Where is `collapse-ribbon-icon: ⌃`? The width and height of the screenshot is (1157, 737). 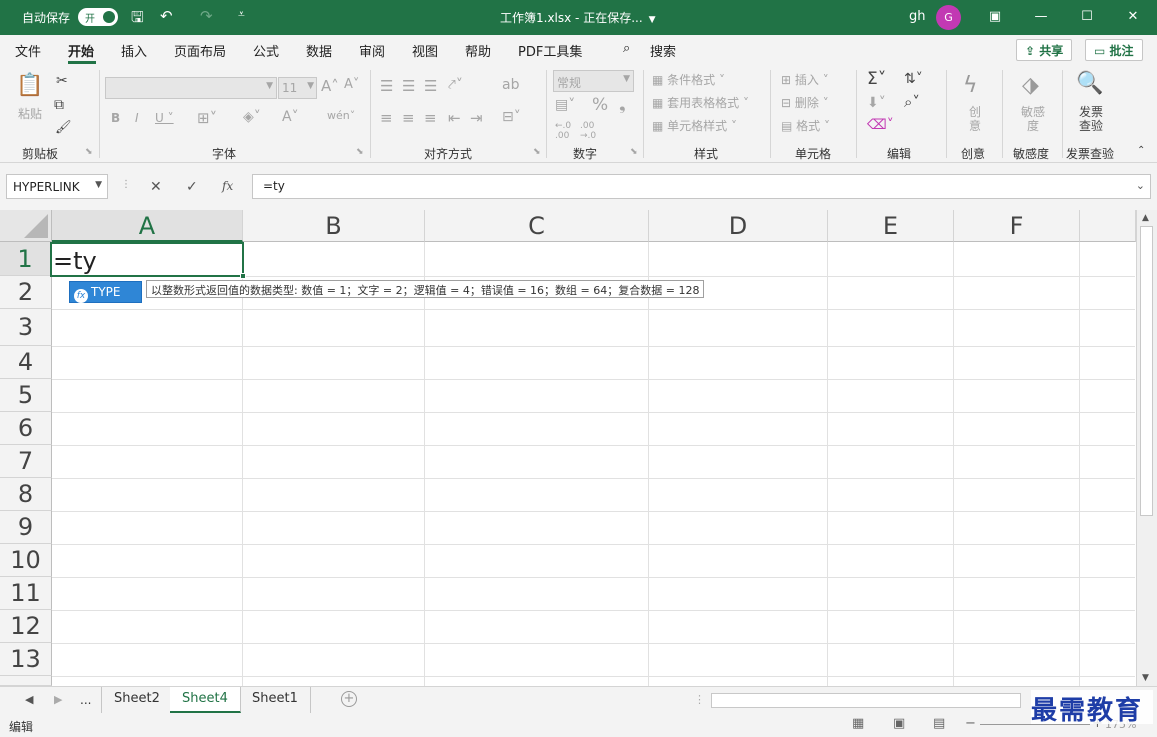
collapse-ribbon-icon: ⌃ is located at coordinates (1141, 150).